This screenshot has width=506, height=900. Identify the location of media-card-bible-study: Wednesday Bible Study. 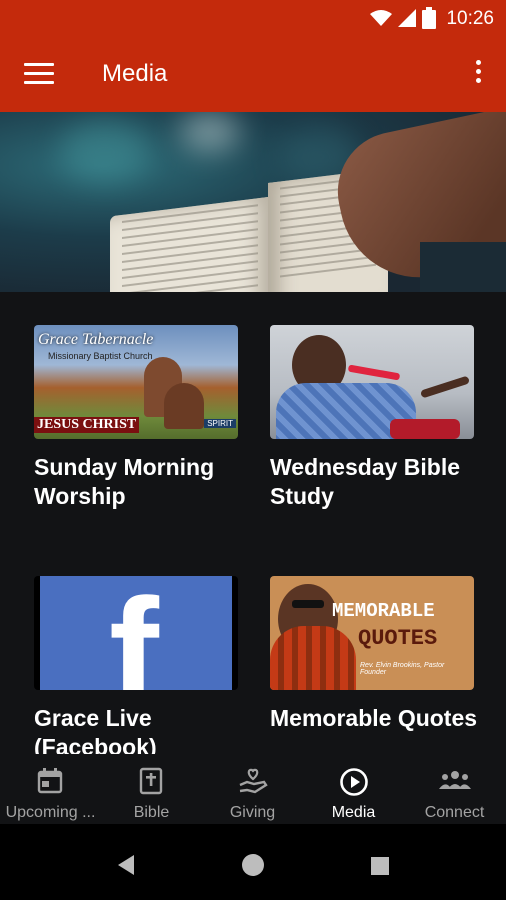
(372, 418).